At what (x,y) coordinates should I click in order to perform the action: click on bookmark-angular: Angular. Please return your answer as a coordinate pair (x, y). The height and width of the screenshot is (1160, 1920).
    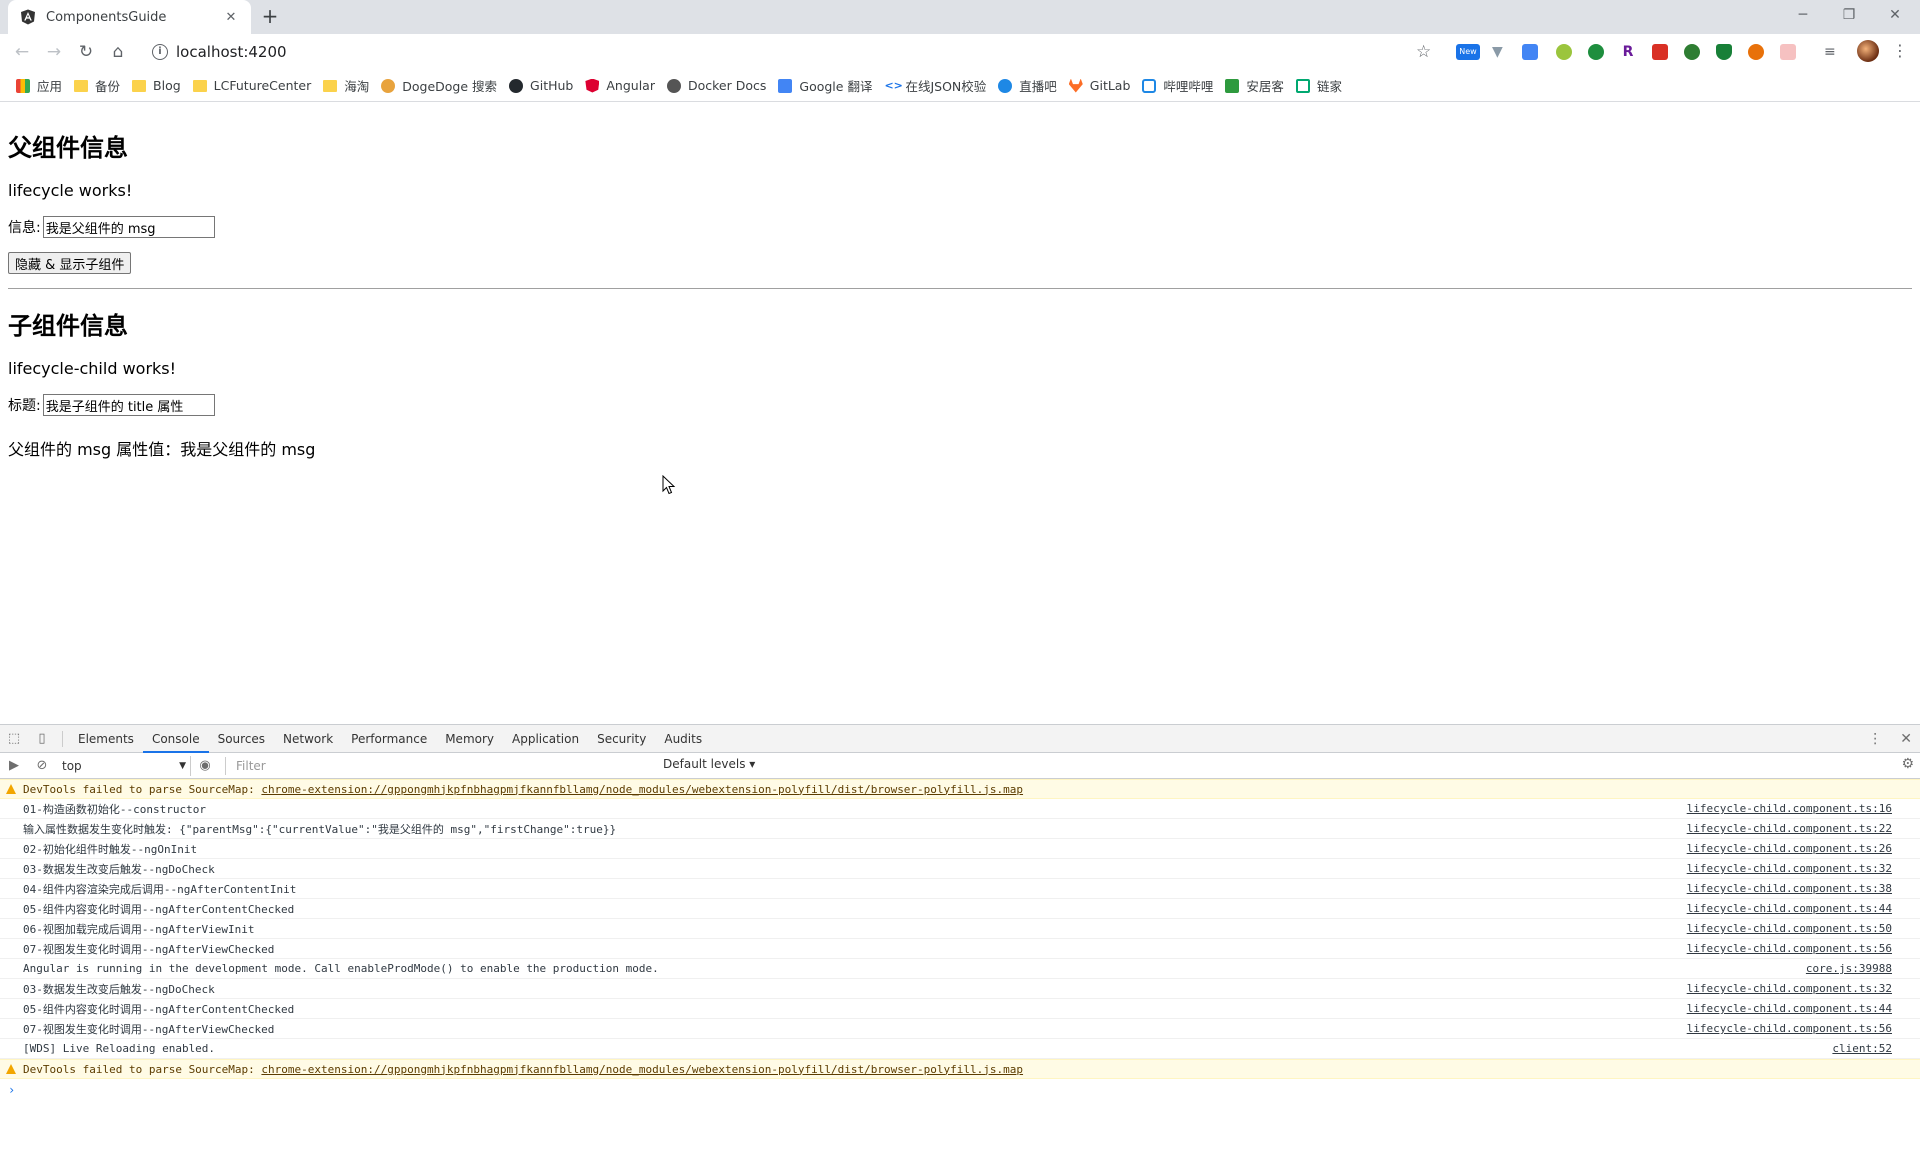
    Looking at the image, I should click on (622, 86).